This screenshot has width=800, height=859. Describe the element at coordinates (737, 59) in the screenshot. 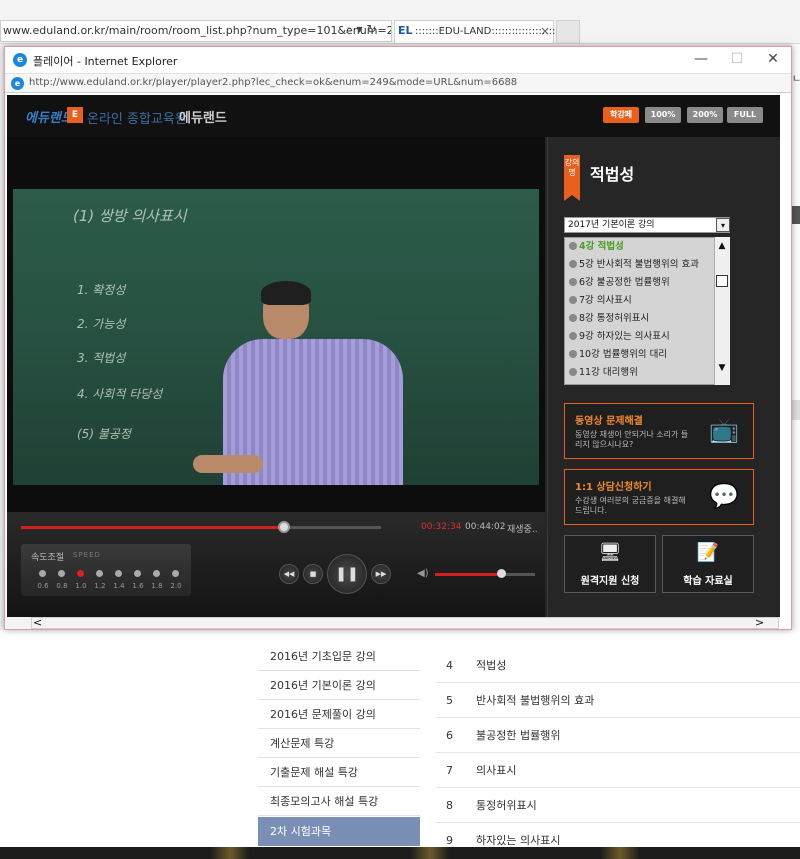

I see `maximize-button: ☐` at that location.